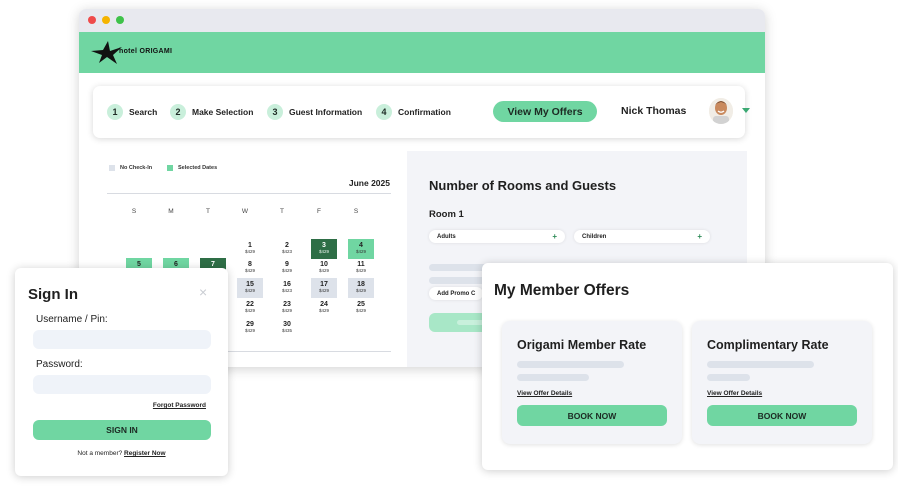  I want to click on step-search: 1 Search, so click(132, 112).